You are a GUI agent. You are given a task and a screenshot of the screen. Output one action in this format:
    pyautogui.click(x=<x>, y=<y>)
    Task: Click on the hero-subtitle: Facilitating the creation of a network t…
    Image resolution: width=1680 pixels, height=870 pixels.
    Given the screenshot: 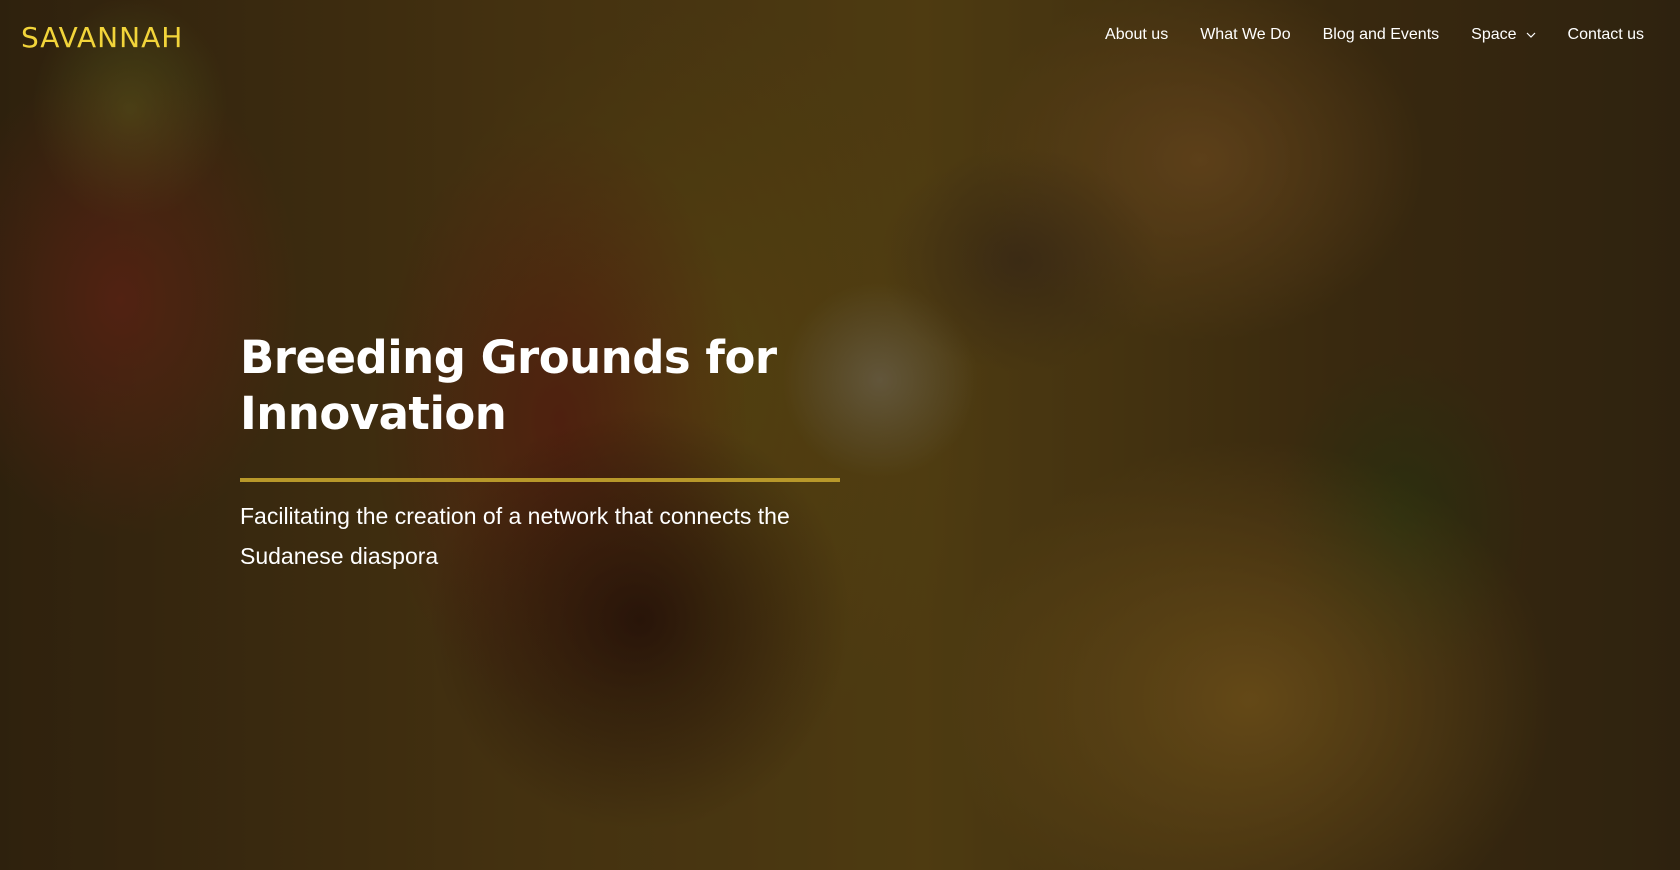 What is the action you would take?
    pyautogui.click(x=515, y=536)
    